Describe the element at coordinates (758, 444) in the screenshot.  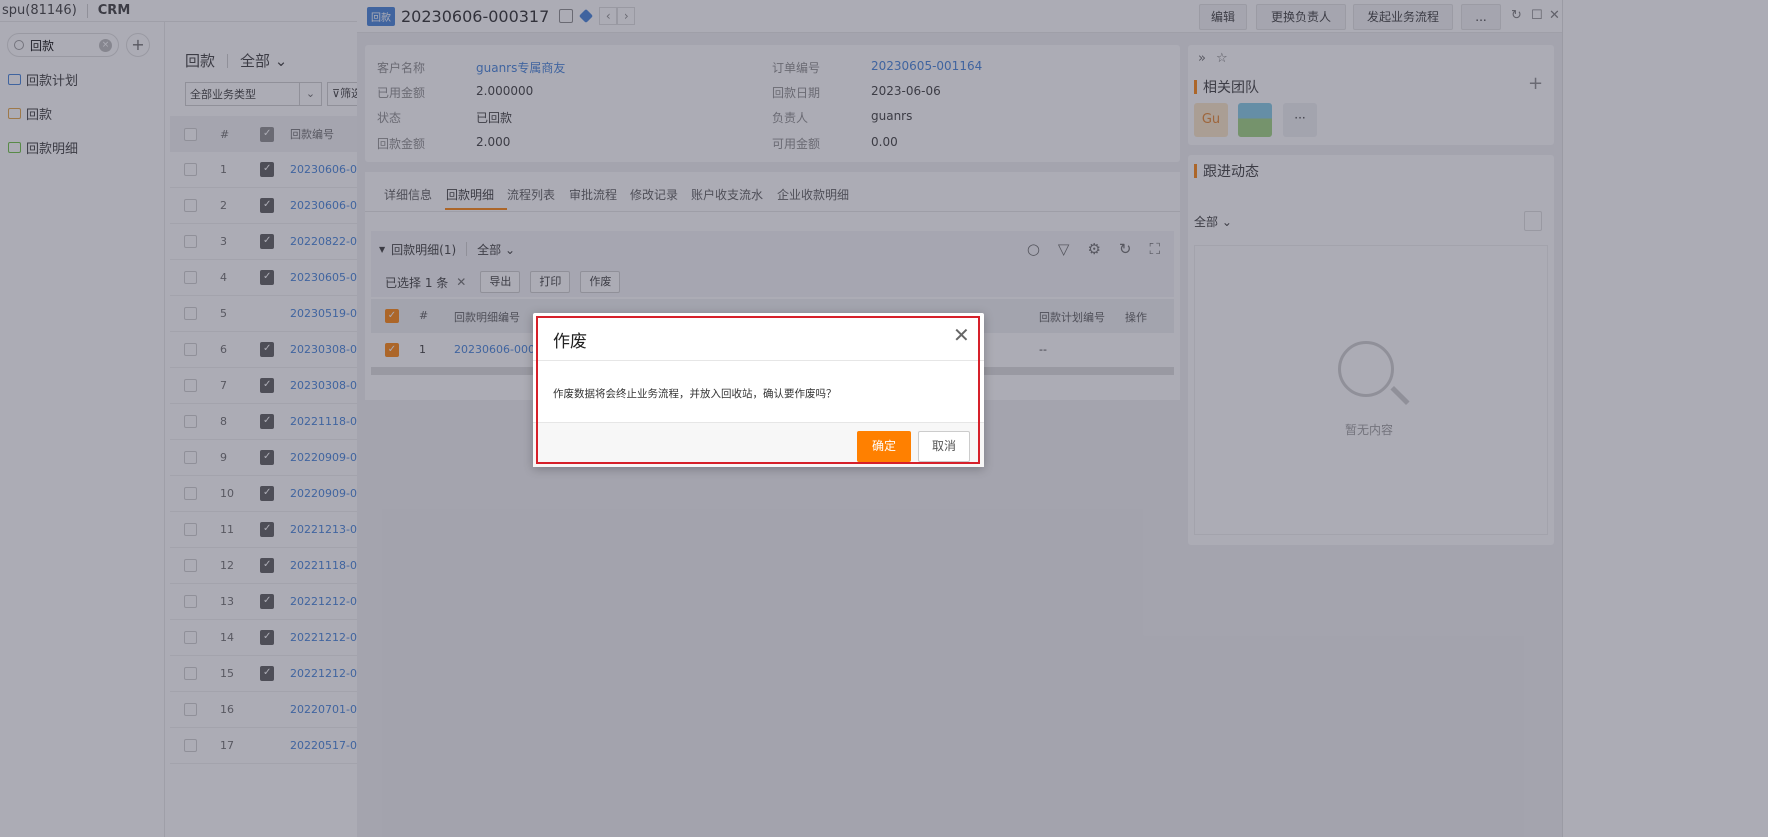
I see `dialog-footer: 确定 取消` at that location.